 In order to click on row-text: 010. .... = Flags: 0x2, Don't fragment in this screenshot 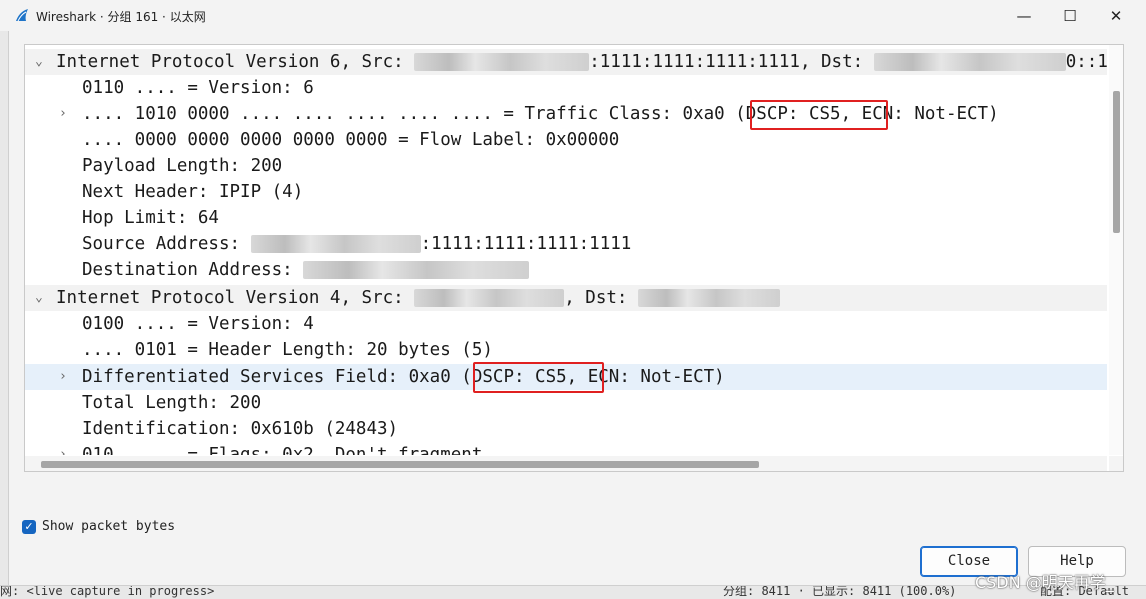, I will do `click(282, 450)`.